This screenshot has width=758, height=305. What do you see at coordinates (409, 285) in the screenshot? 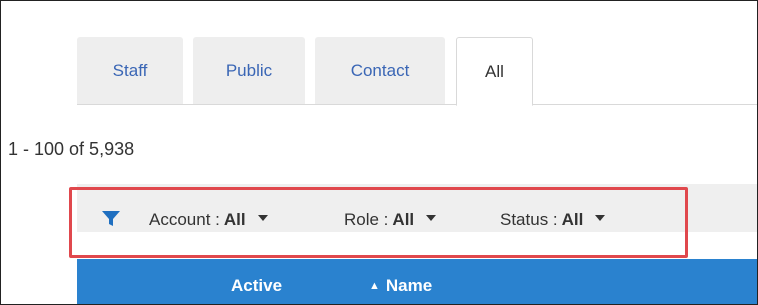
I see `column-header-name-label: Name` at bounding box center [409, 285].